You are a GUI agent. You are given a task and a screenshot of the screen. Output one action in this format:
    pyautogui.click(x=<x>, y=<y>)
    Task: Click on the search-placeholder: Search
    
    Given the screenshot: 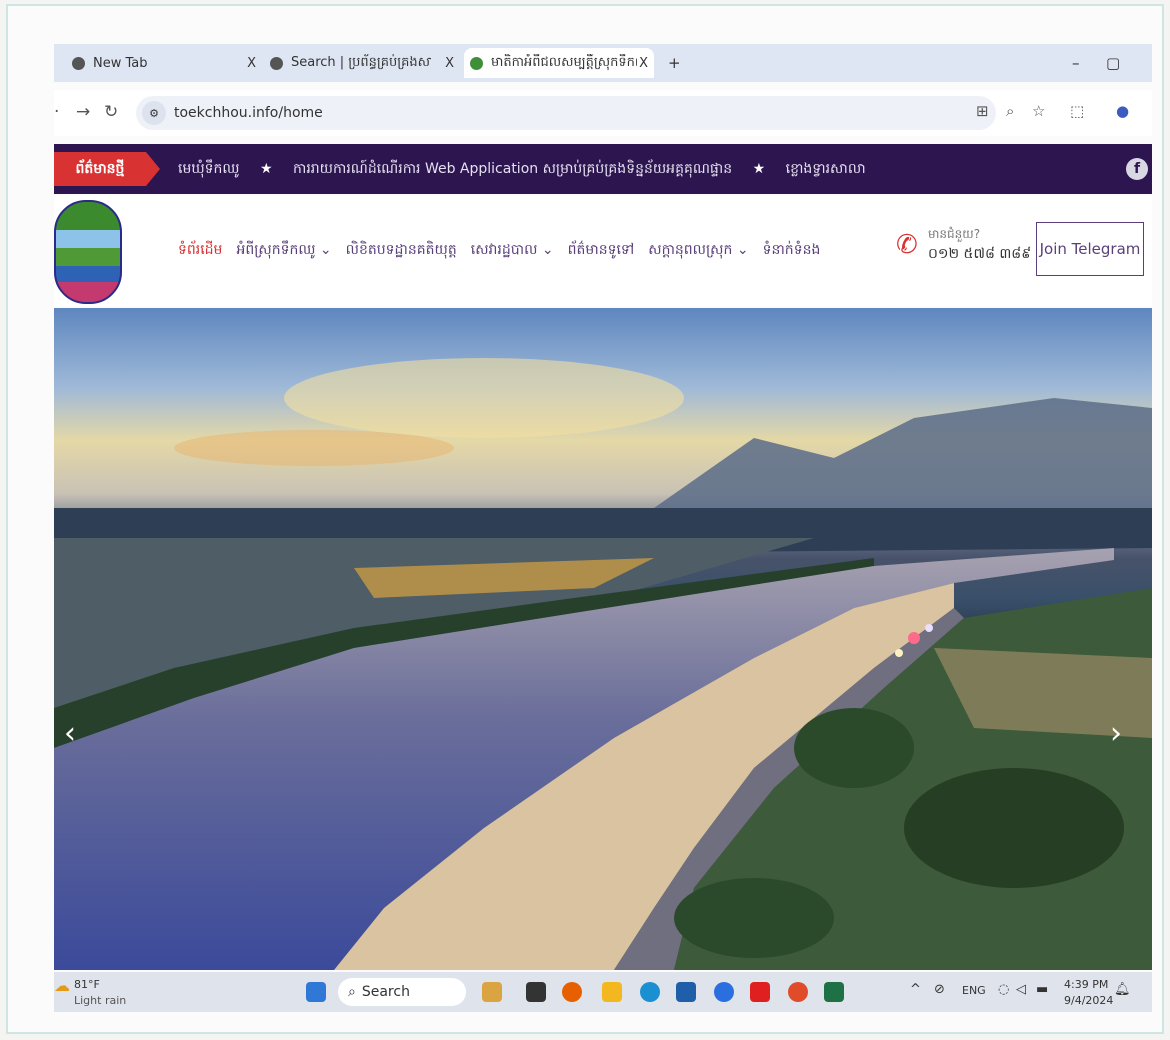 What is the action you would take?
    pyautogui.click(x=385, y=992)
    